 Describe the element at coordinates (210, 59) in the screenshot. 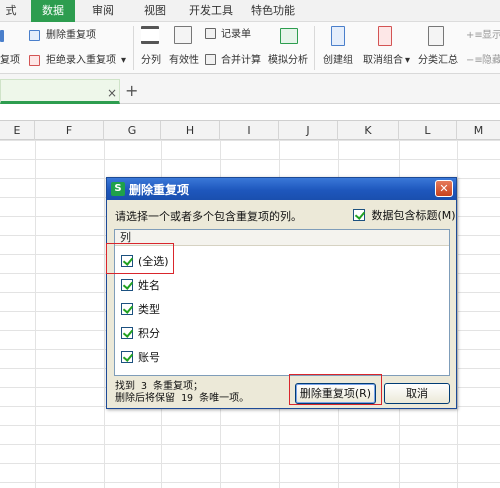

I see `merge-calc-icon` at that location.